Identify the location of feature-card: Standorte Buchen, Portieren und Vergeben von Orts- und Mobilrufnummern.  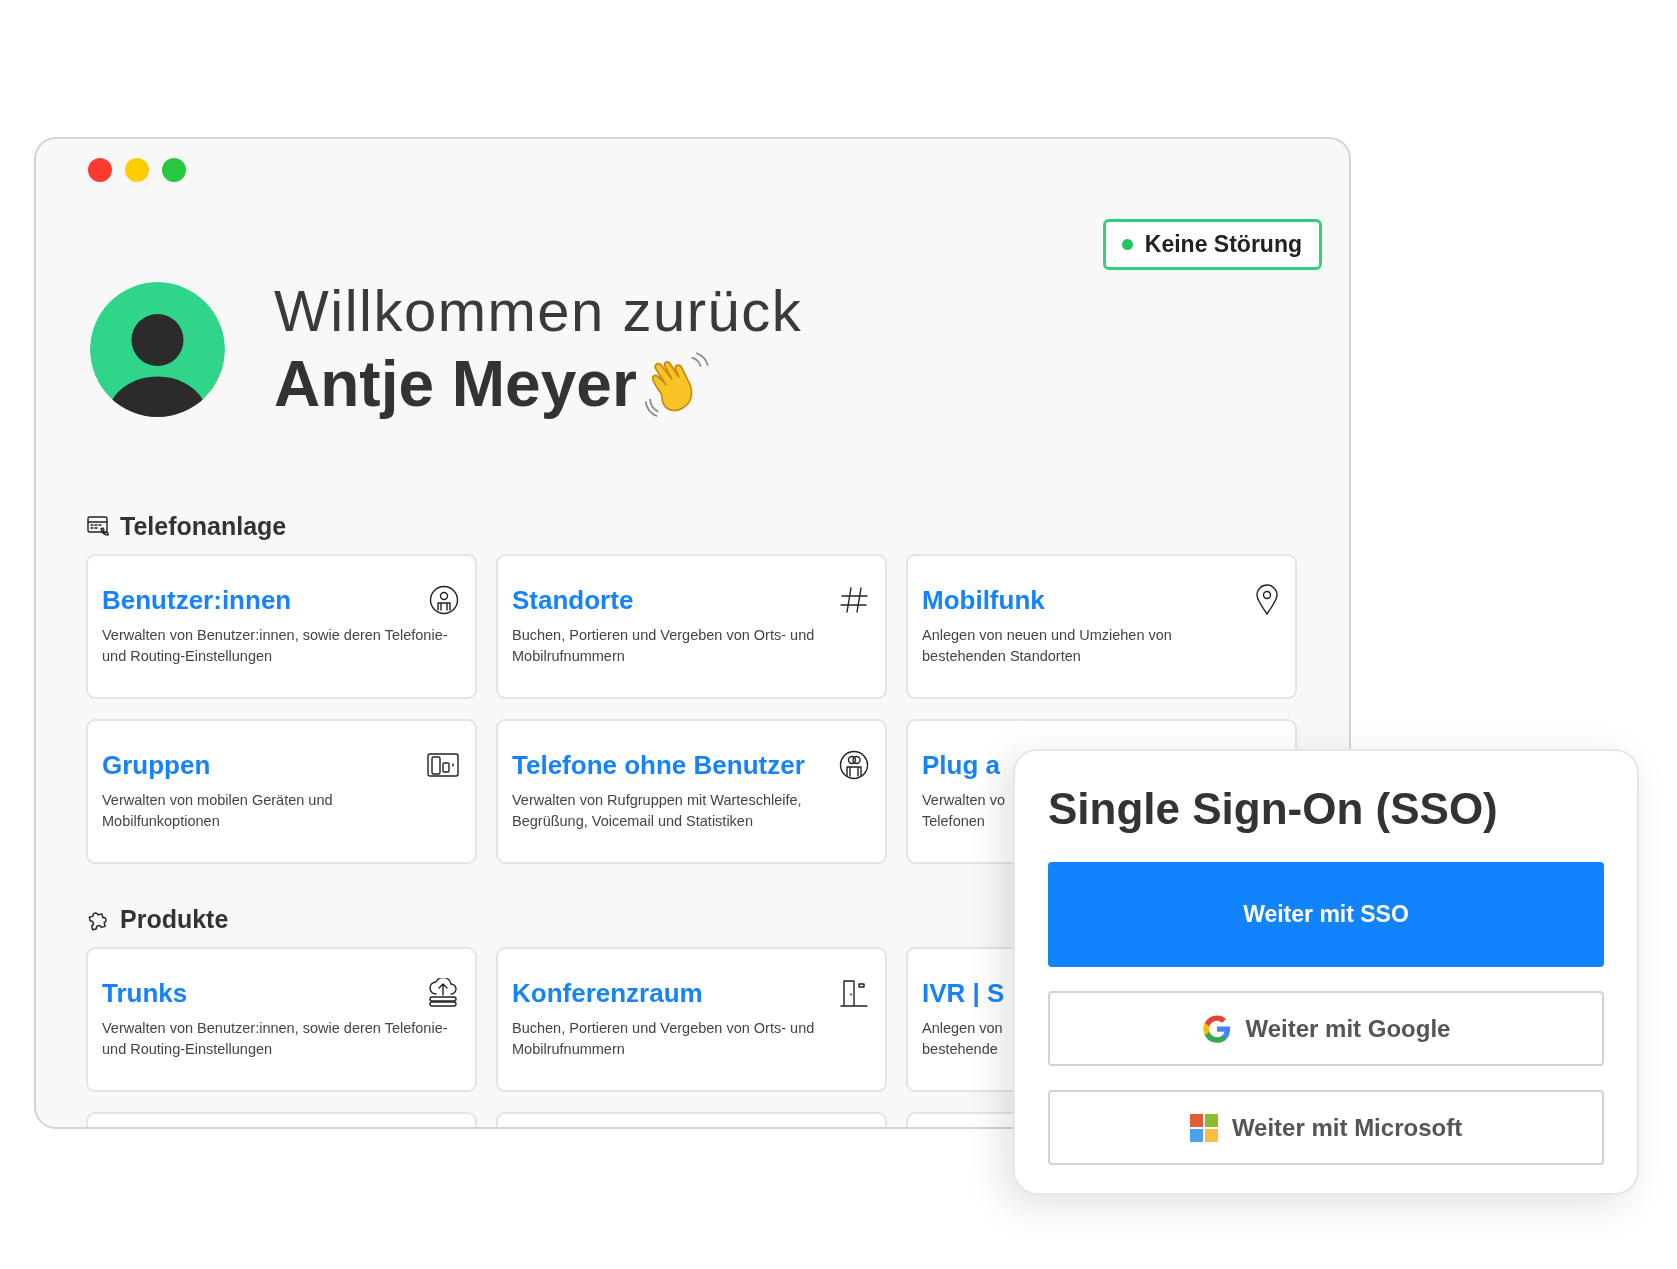
(691, 626).